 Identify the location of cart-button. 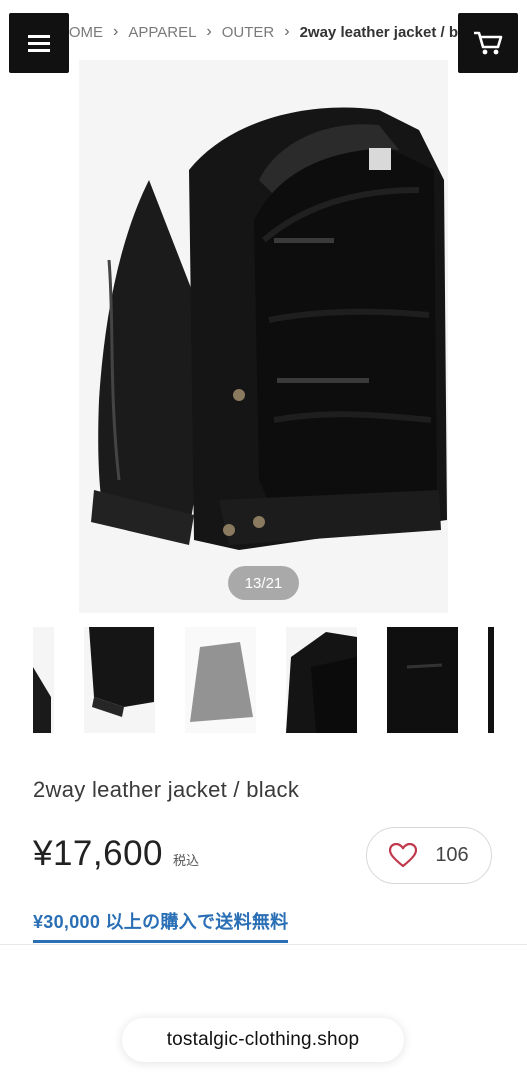
(488, 43).